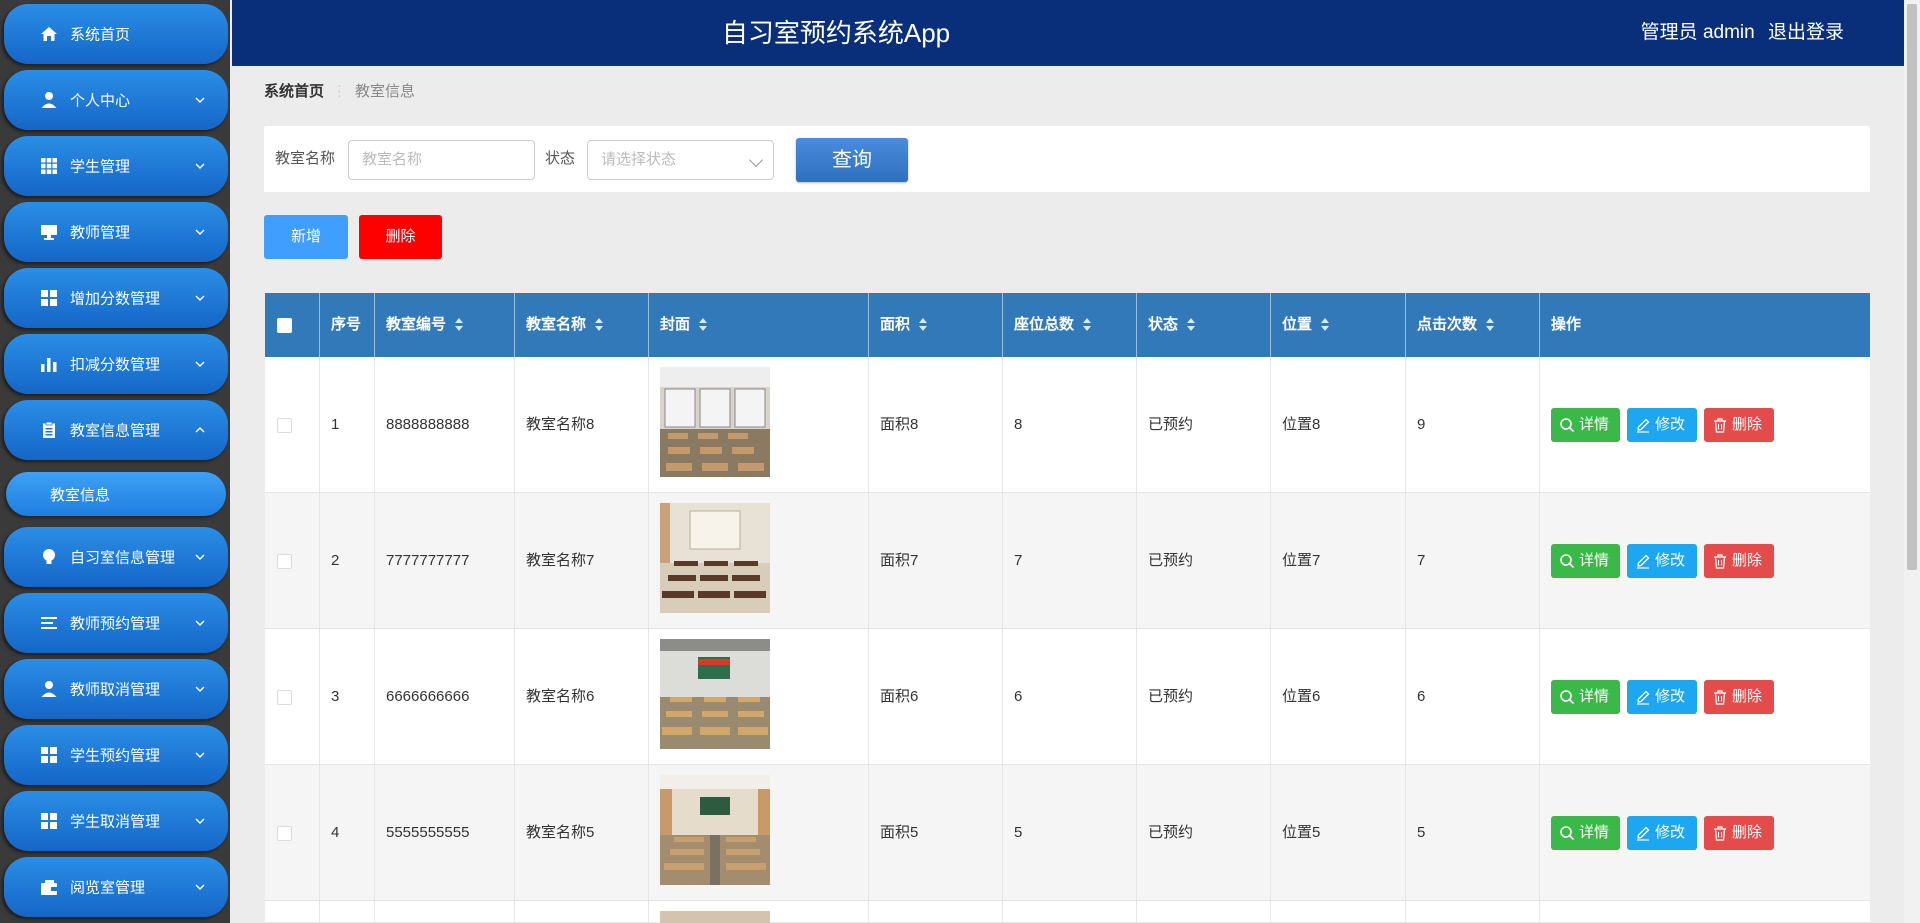  I want to click on cell-clicks: 7, so click(1473, 561).